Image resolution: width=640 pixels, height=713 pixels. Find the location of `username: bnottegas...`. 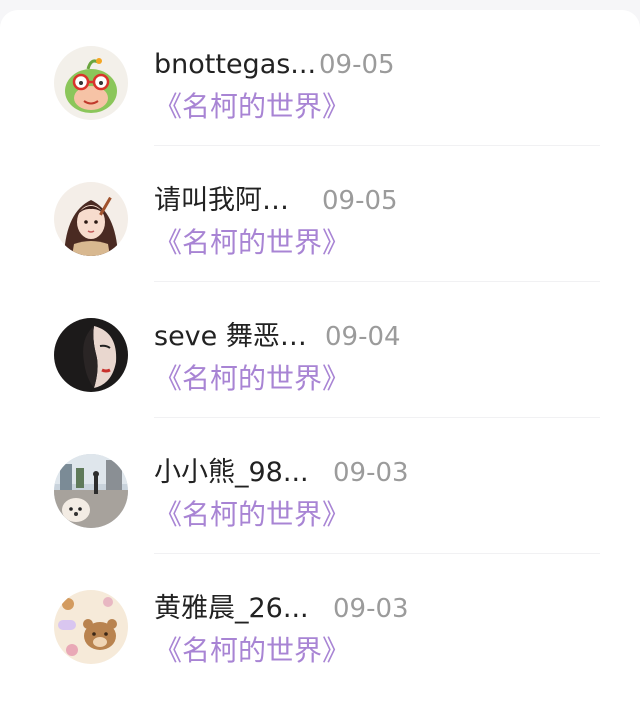

username: bnottegas... is located at coordinates (235, 65).